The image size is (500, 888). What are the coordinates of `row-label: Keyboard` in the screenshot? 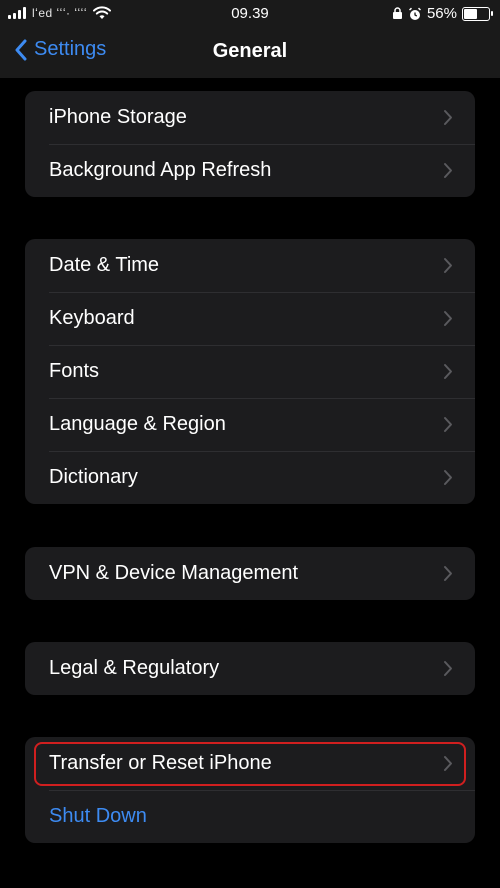 It's located at (92, 318).